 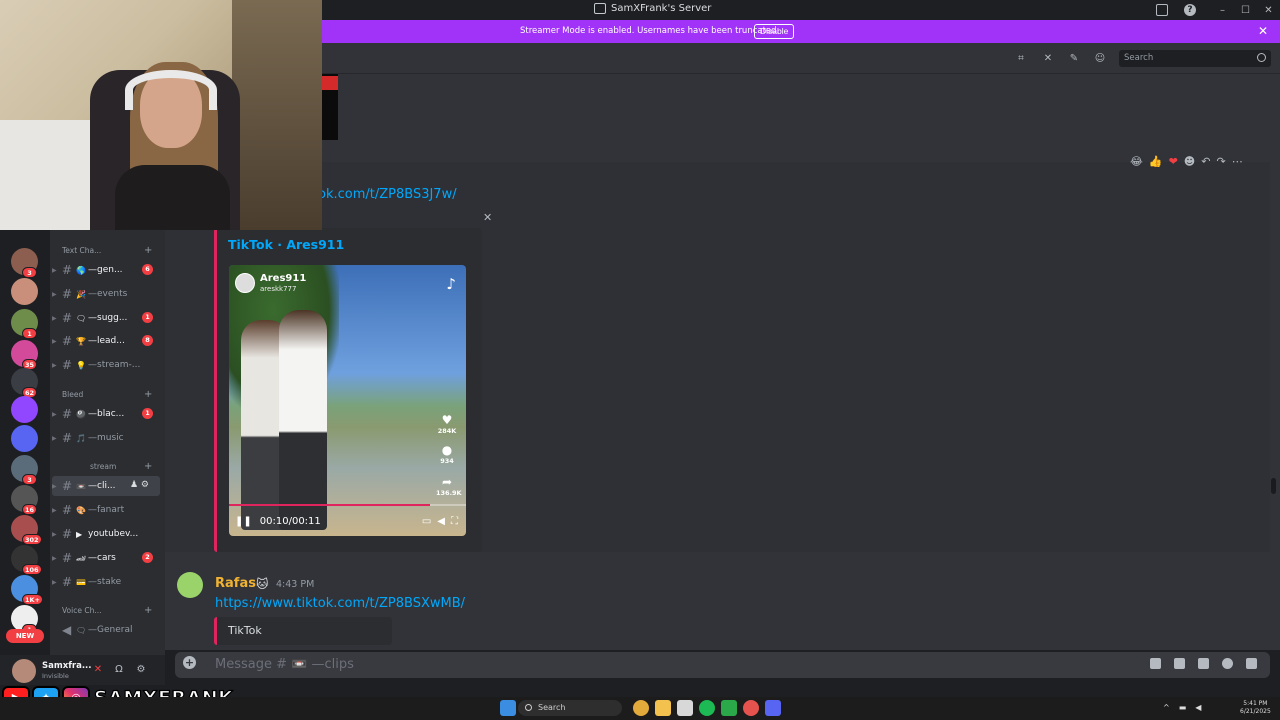 What do you see at coordinates (1220, 161) in the screenshot?
I see `forward-icon: ↷` at bounding box center [1220, 161].